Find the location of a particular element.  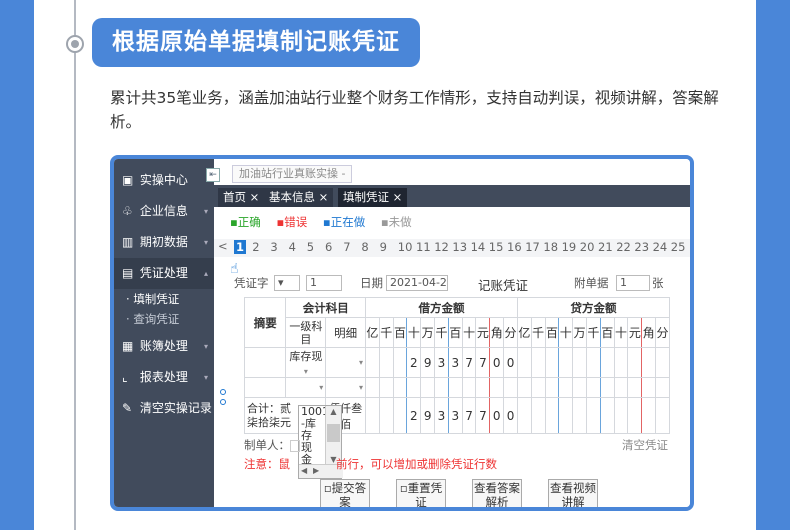

page-number: 24 is located at coordinates (660, 247).